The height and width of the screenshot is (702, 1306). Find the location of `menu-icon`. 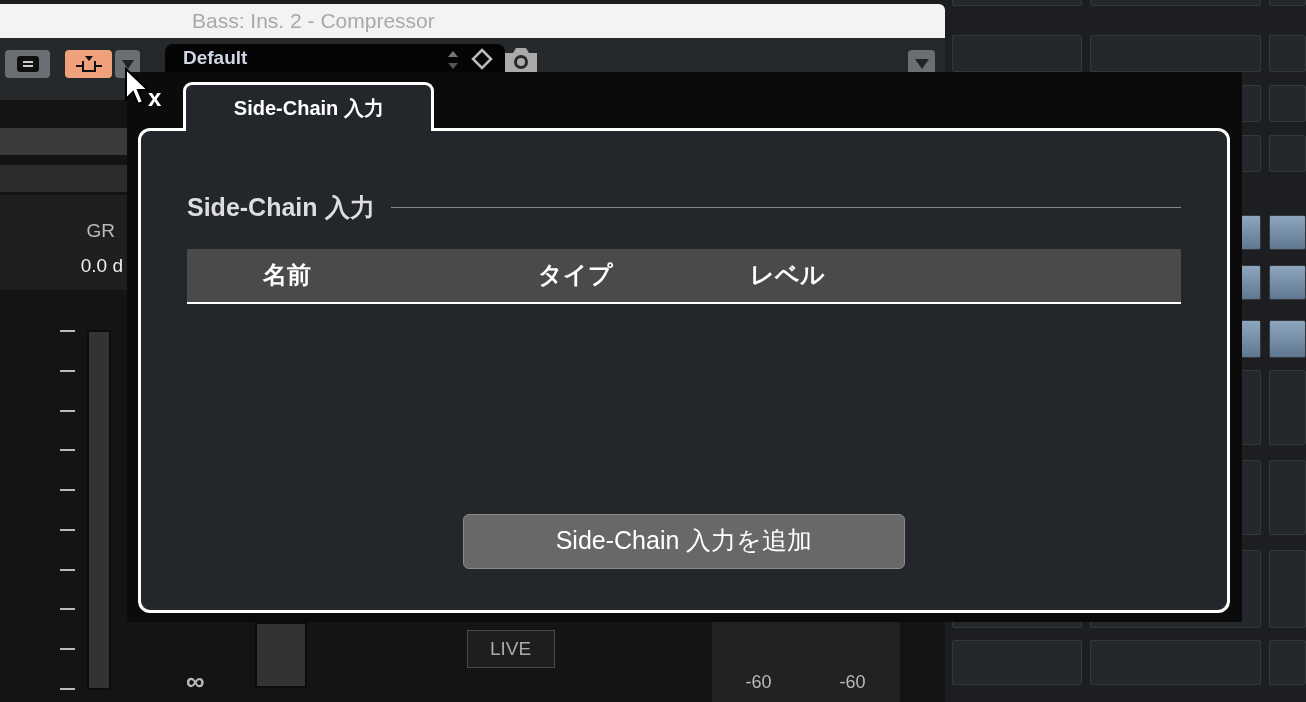

menu-icon is located at coordinates (27, 64).